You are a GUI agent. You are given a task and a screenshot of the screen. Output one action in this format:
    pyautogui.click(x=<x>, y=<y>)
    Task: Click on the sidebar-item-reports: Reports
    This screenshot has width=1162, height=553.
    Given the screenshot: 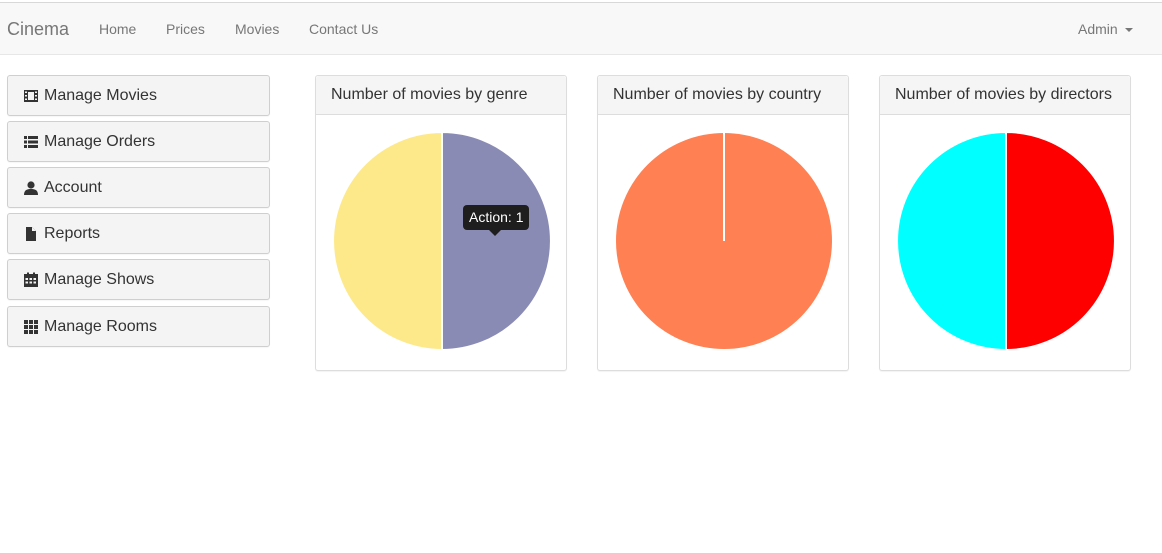 What is the action you would take?
    pyautogui.click(x=138, y=233)
    